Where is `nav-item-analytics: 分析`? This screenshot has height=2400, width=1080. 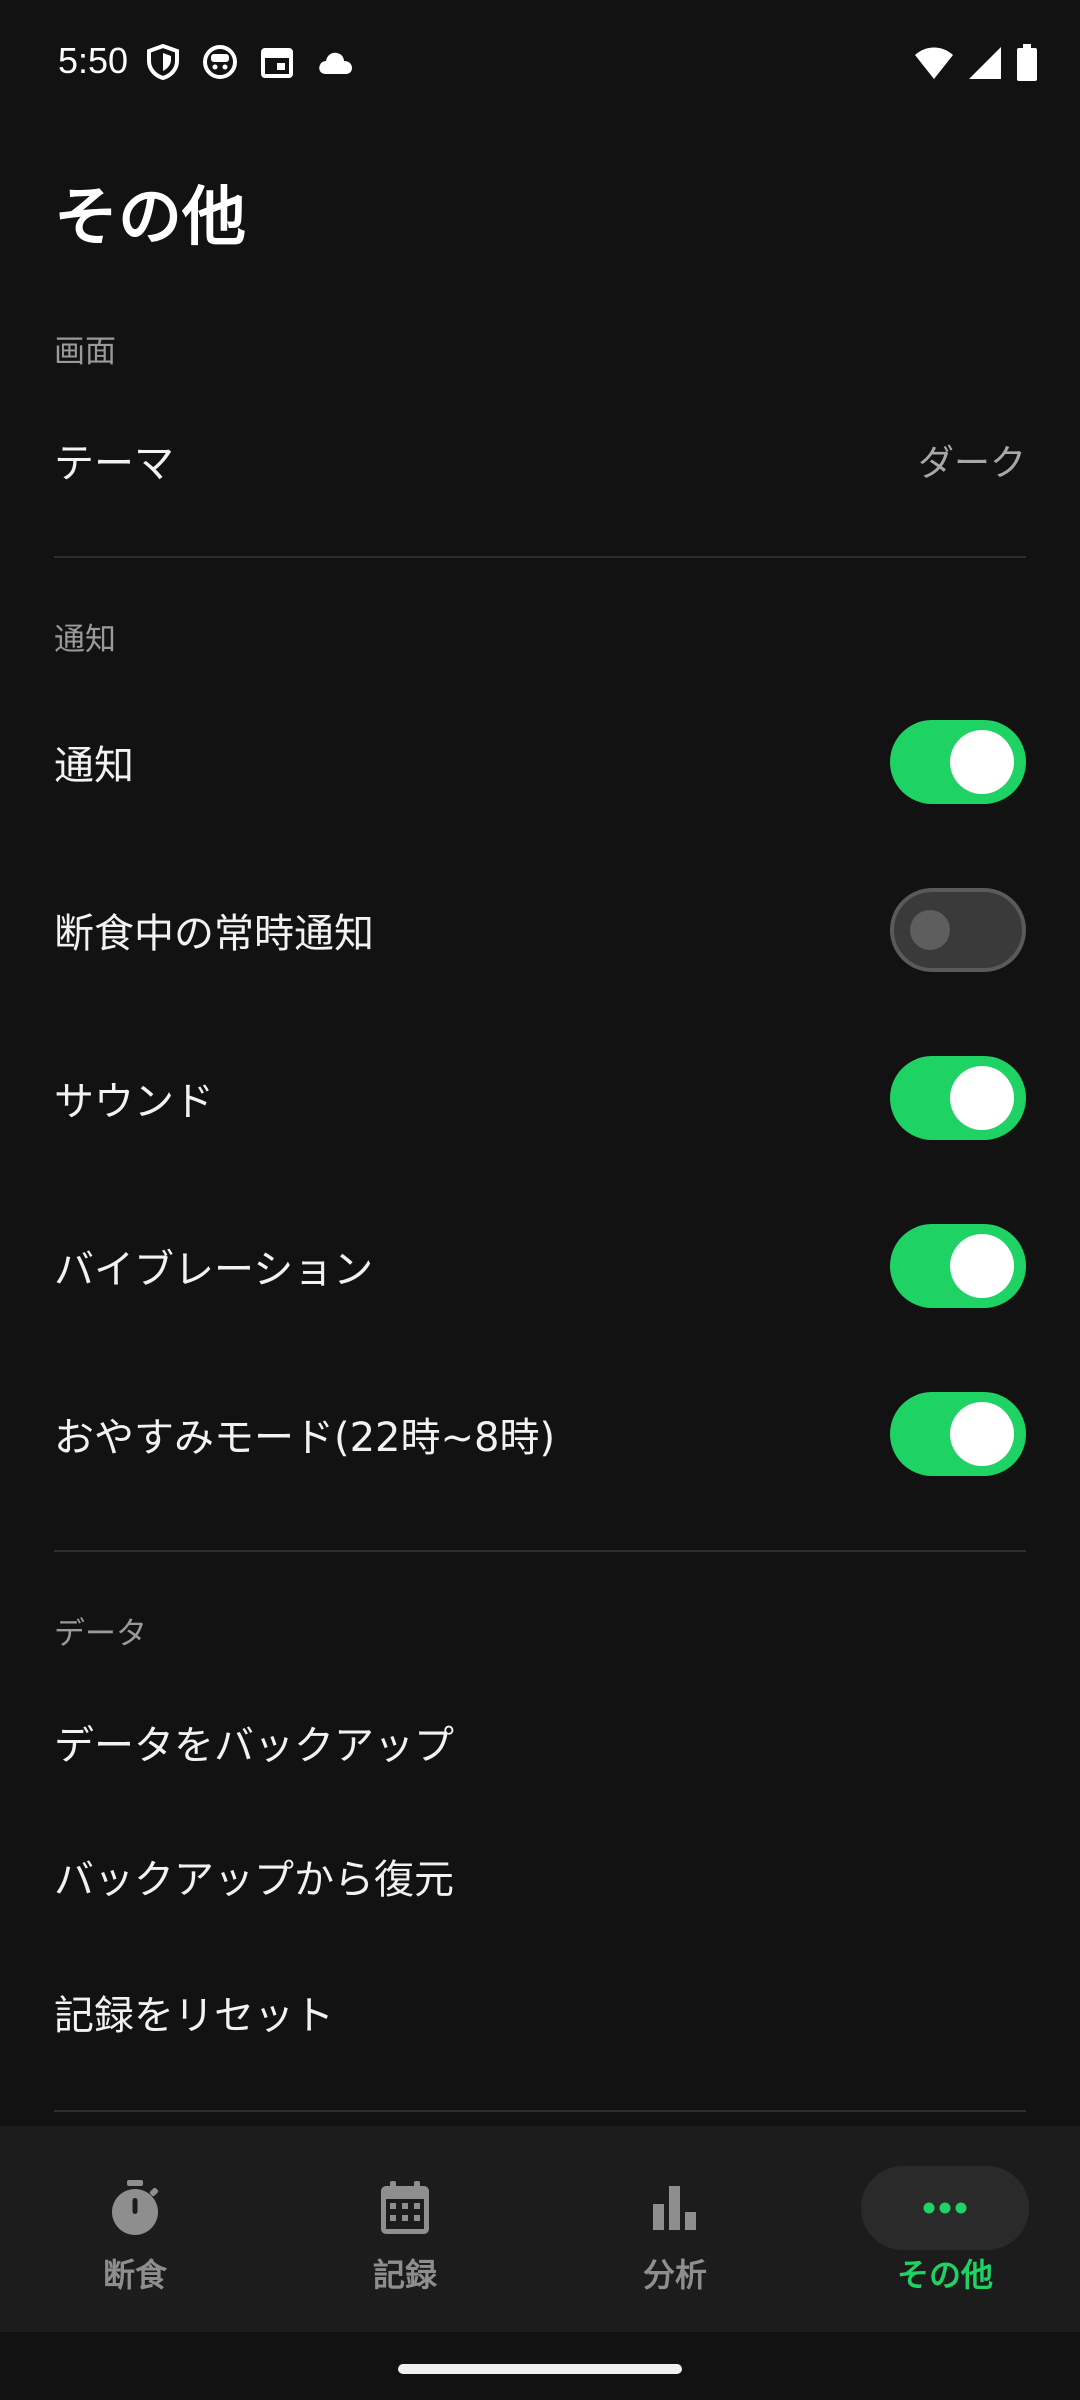
nav-item-analytics: 分析 is located at coordinates (675, 2229).